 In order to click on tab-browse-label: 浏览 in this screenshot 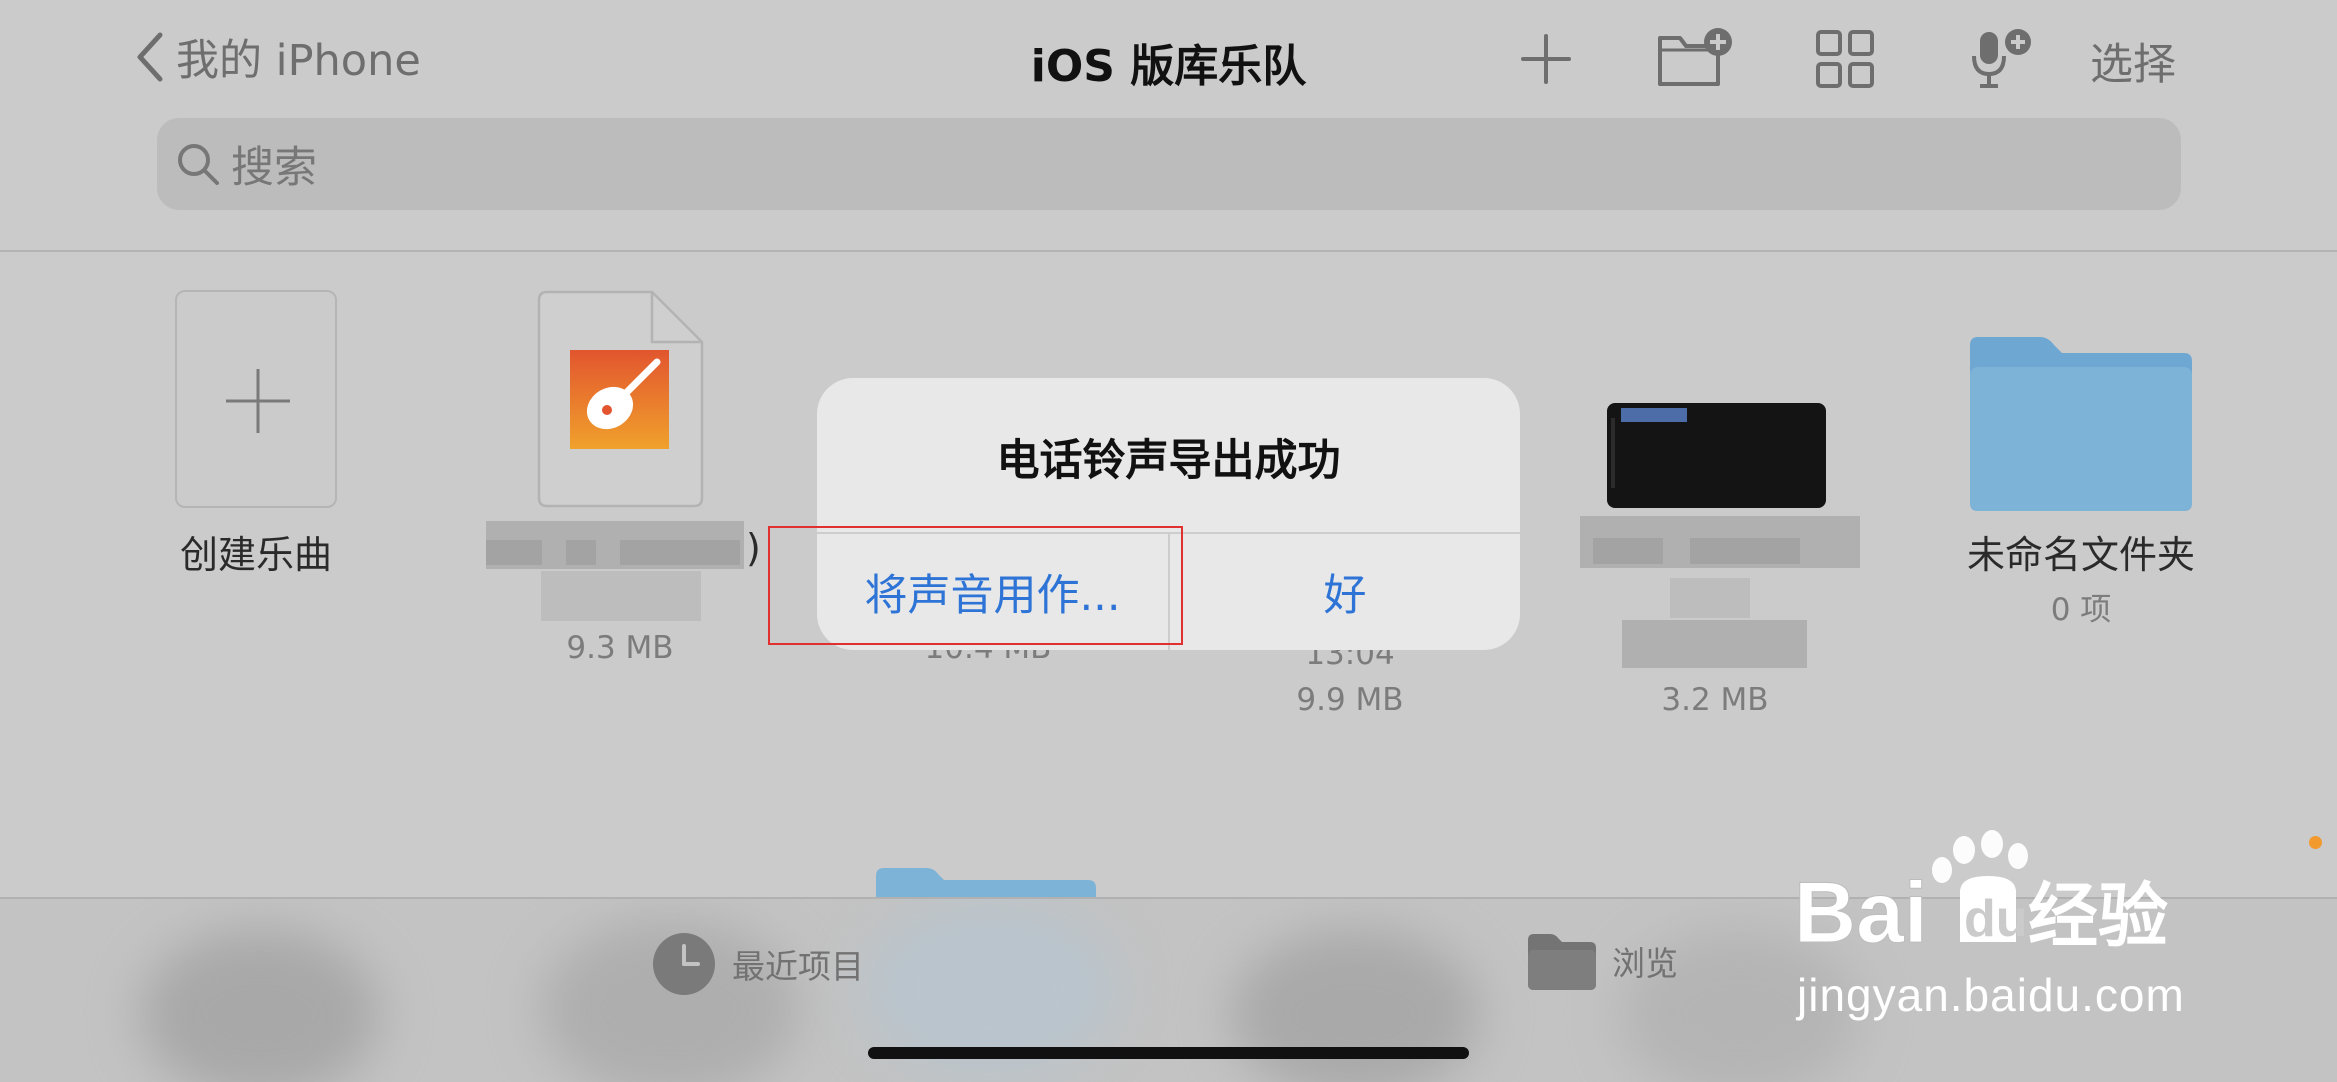, I will do `click(1645, 963)`.